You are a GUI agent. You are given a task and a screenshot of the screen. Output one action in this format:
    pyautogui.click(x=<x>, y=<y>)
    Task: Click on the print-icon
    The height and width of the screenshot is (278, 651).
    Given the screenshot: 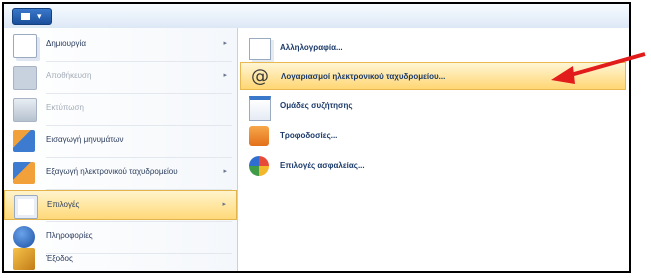 What is the action you would take?
    pyautogui.click(x=25, y=110)
    